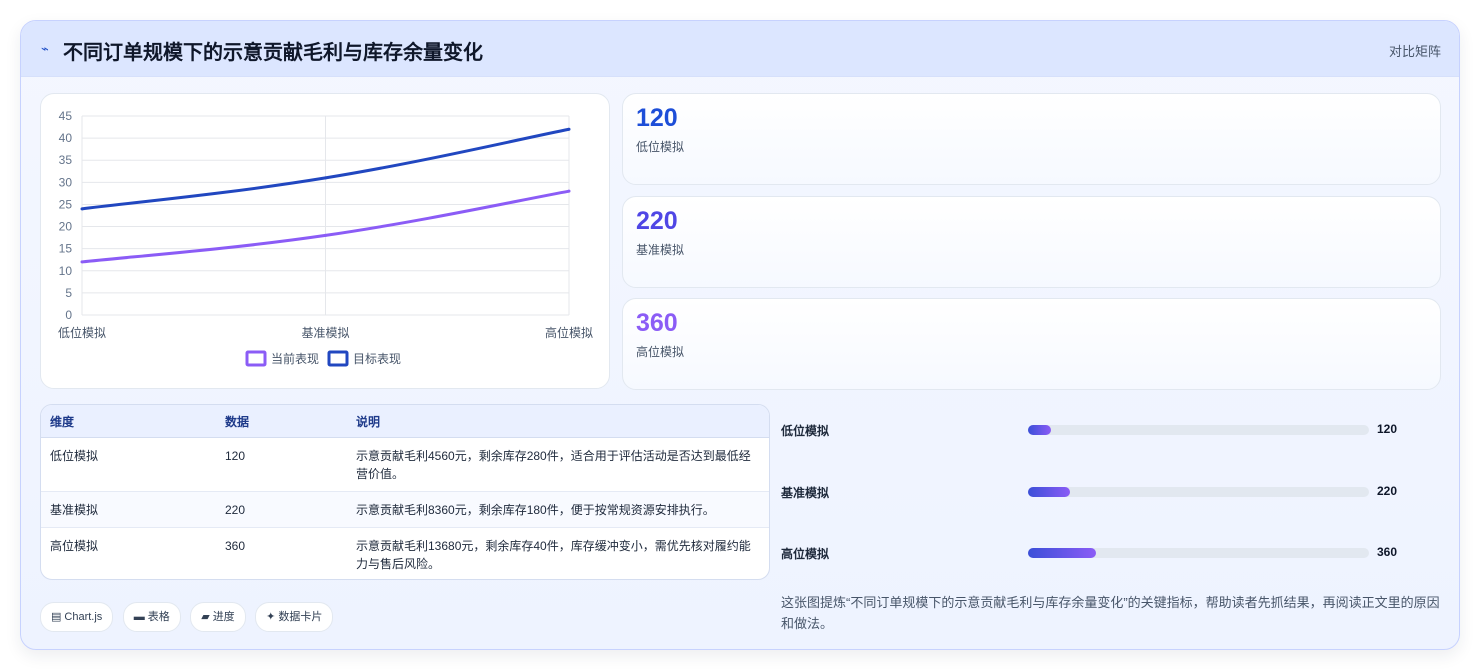 The height and width of the screenshot is (671, 1480). What do you see at coordinates (325, 238) in the screenshot?
I see `line-chart: 0 5 10 15 20 25 30 35 40 45 低位模拟 基准模拟 高位模拟当前表现 目标表现` at bounding box center [325, 238].